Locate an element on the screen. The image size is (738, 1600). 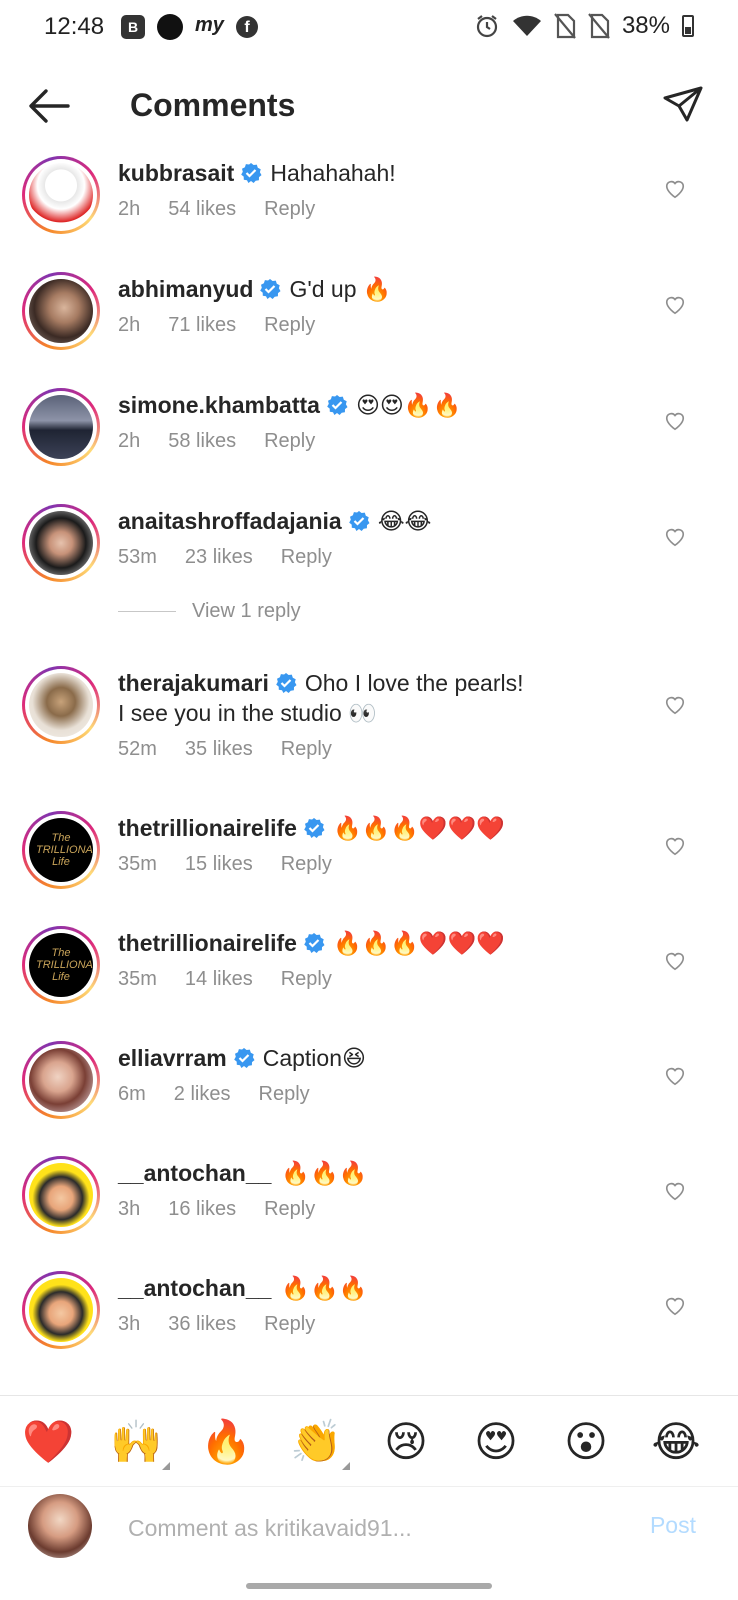
comment-likes: 16 likes is located at coordinates (202, 1209).